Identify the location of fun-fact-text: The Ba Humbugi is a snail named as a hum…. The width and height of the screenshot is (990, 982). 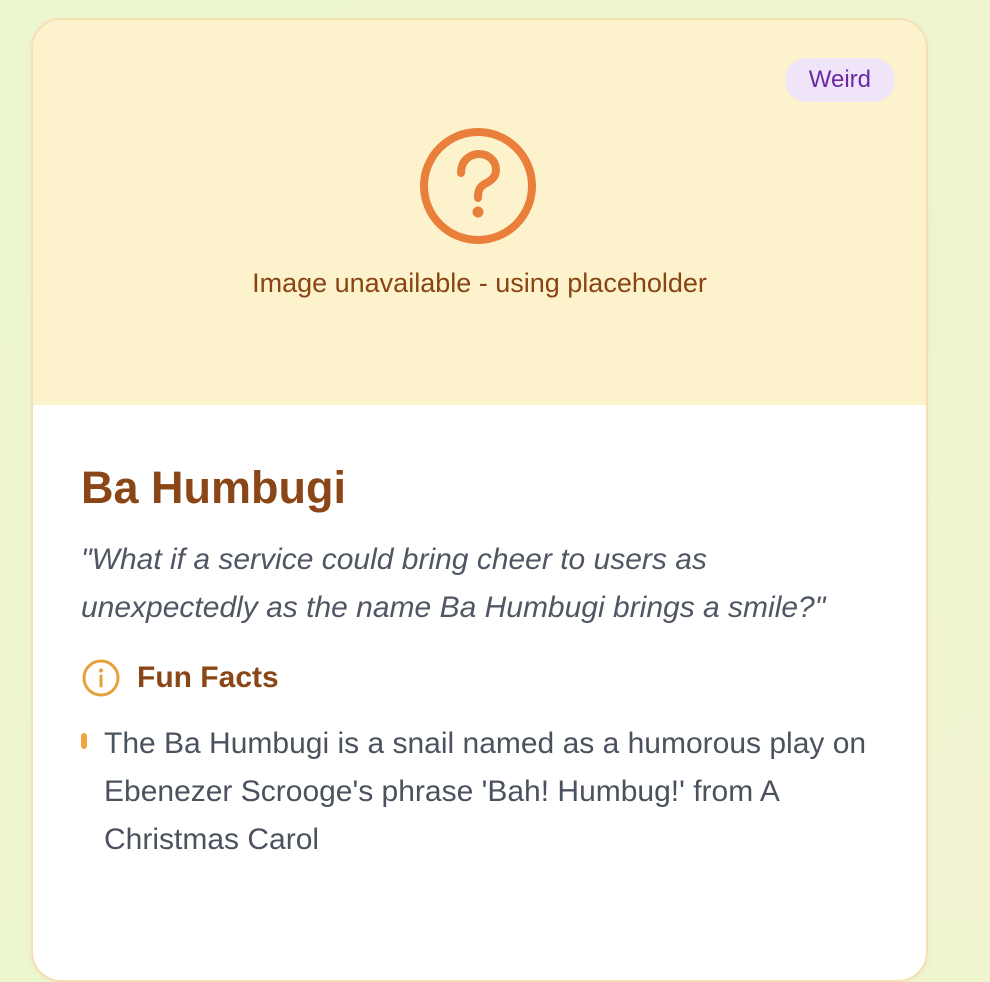
(485, 791).